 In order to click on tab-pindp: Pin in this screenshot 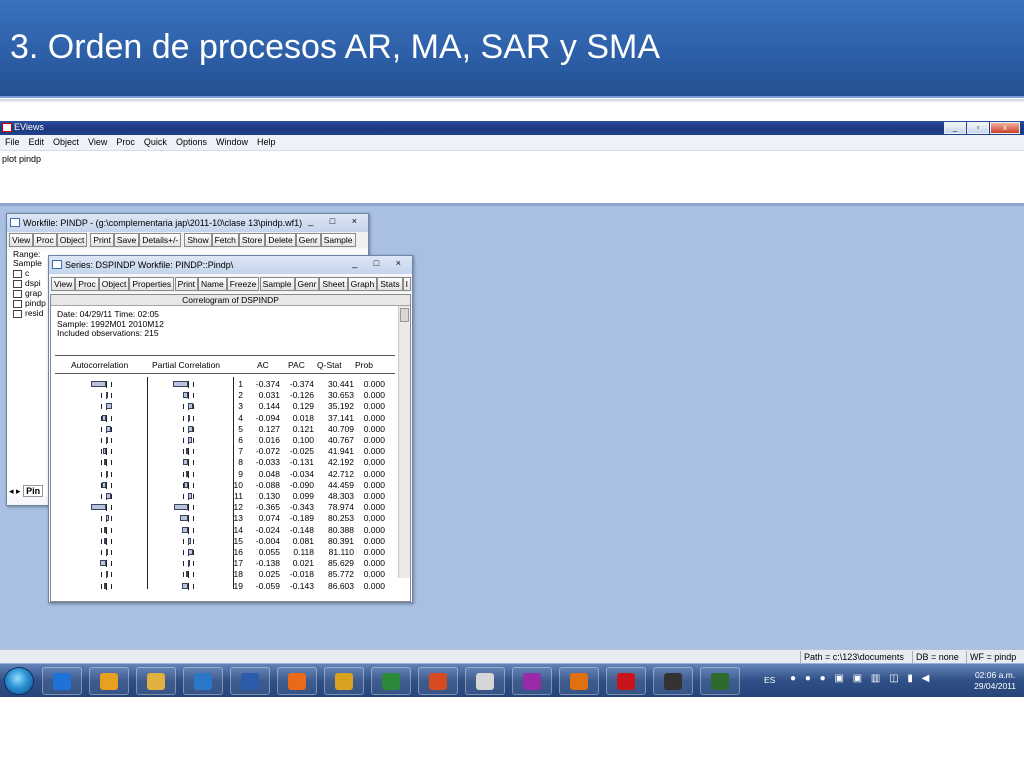, I will do `click(33, 491)`.